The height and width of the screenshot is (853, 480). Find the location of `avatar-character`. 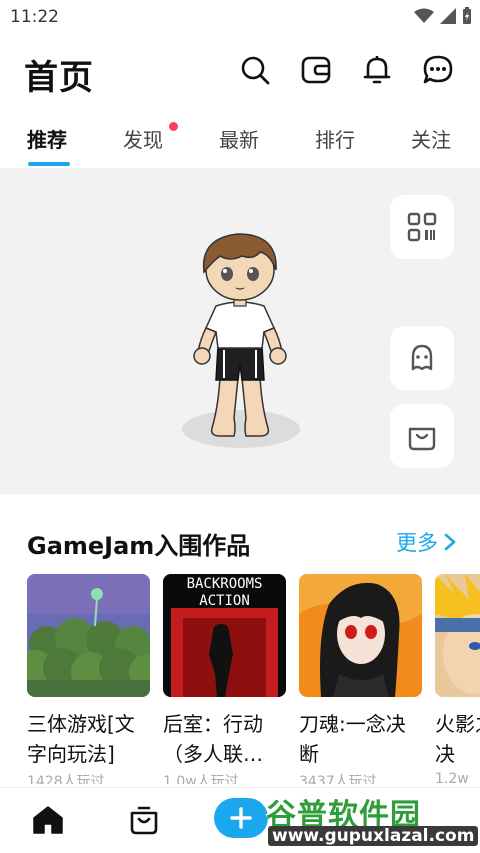

avatar-character is located at coordinates (240, 334).